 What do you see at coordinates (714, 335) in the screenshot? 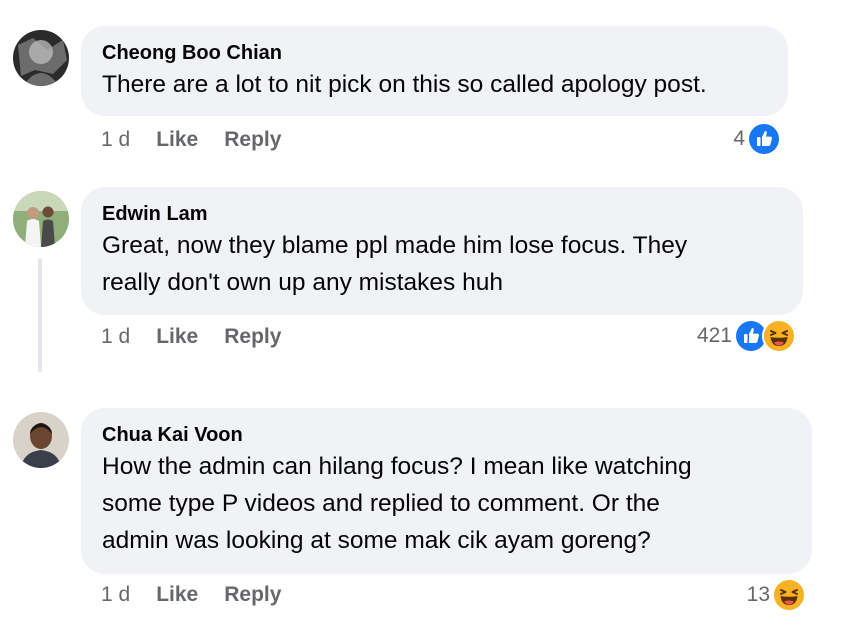
I see `reaction-count: 421` at bounding box center [714, 335].